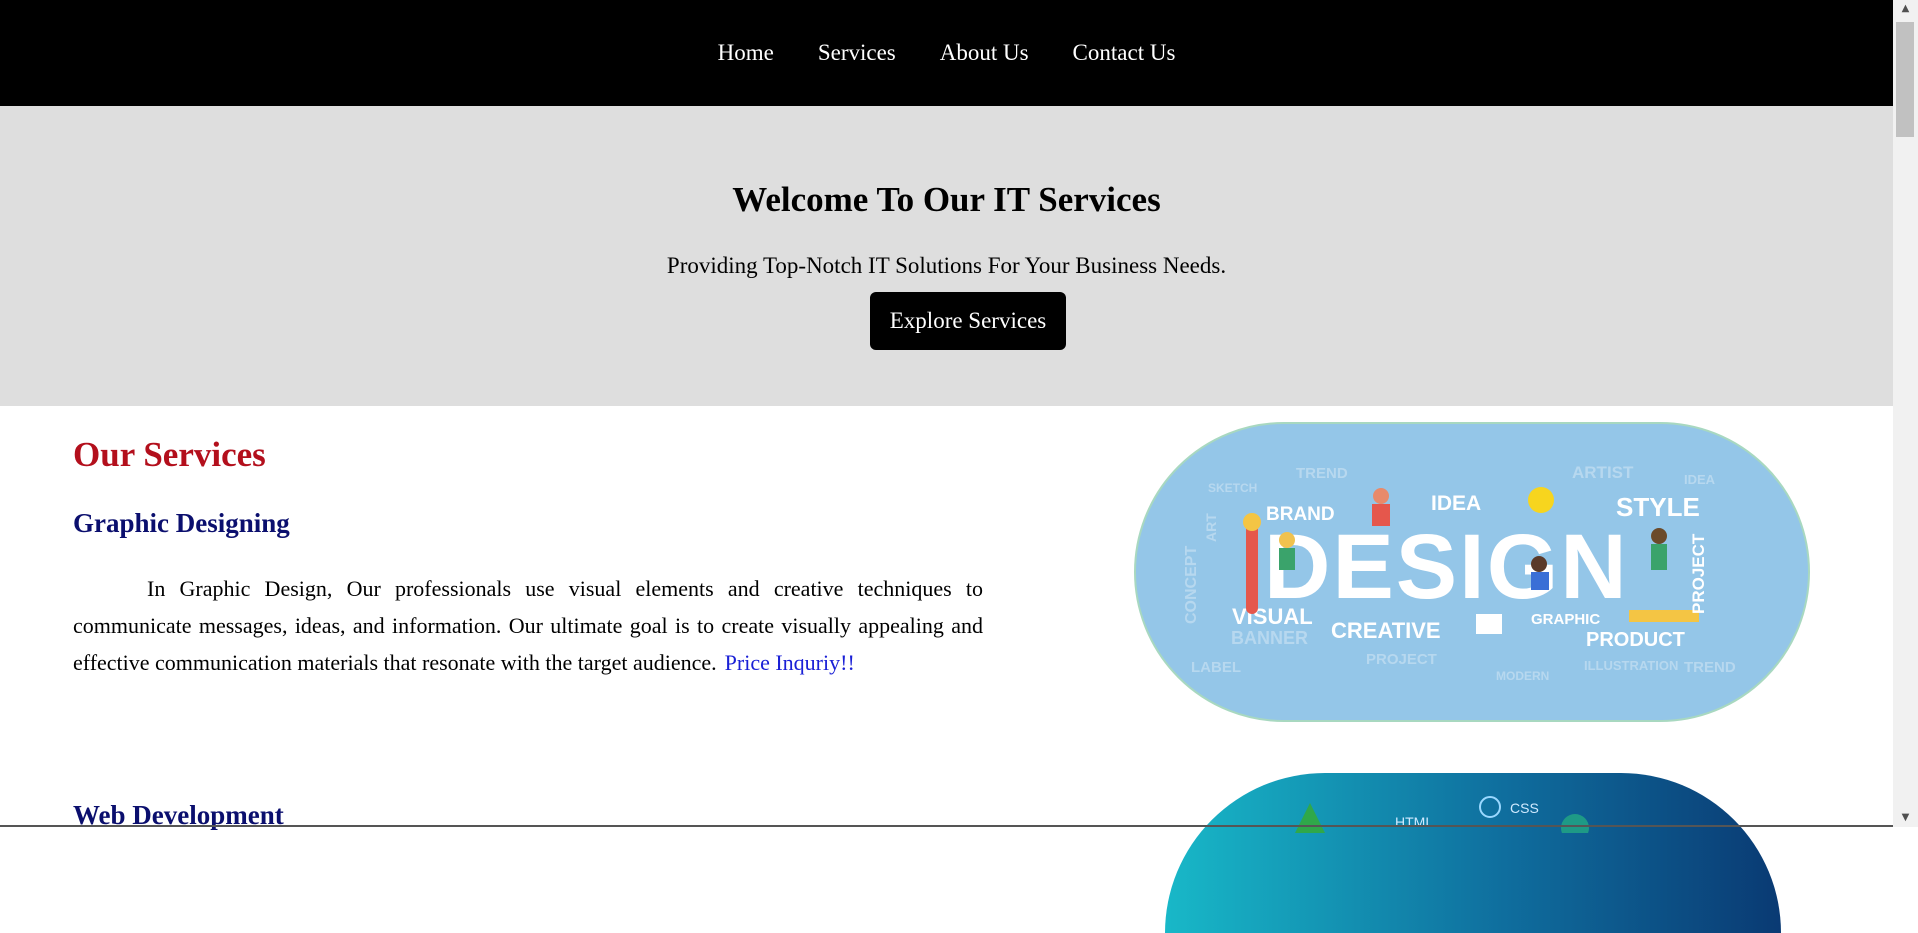  Describe the element at coordinates (1658, 507) in the screenshot. I see `word-style: STYLE` at that location.